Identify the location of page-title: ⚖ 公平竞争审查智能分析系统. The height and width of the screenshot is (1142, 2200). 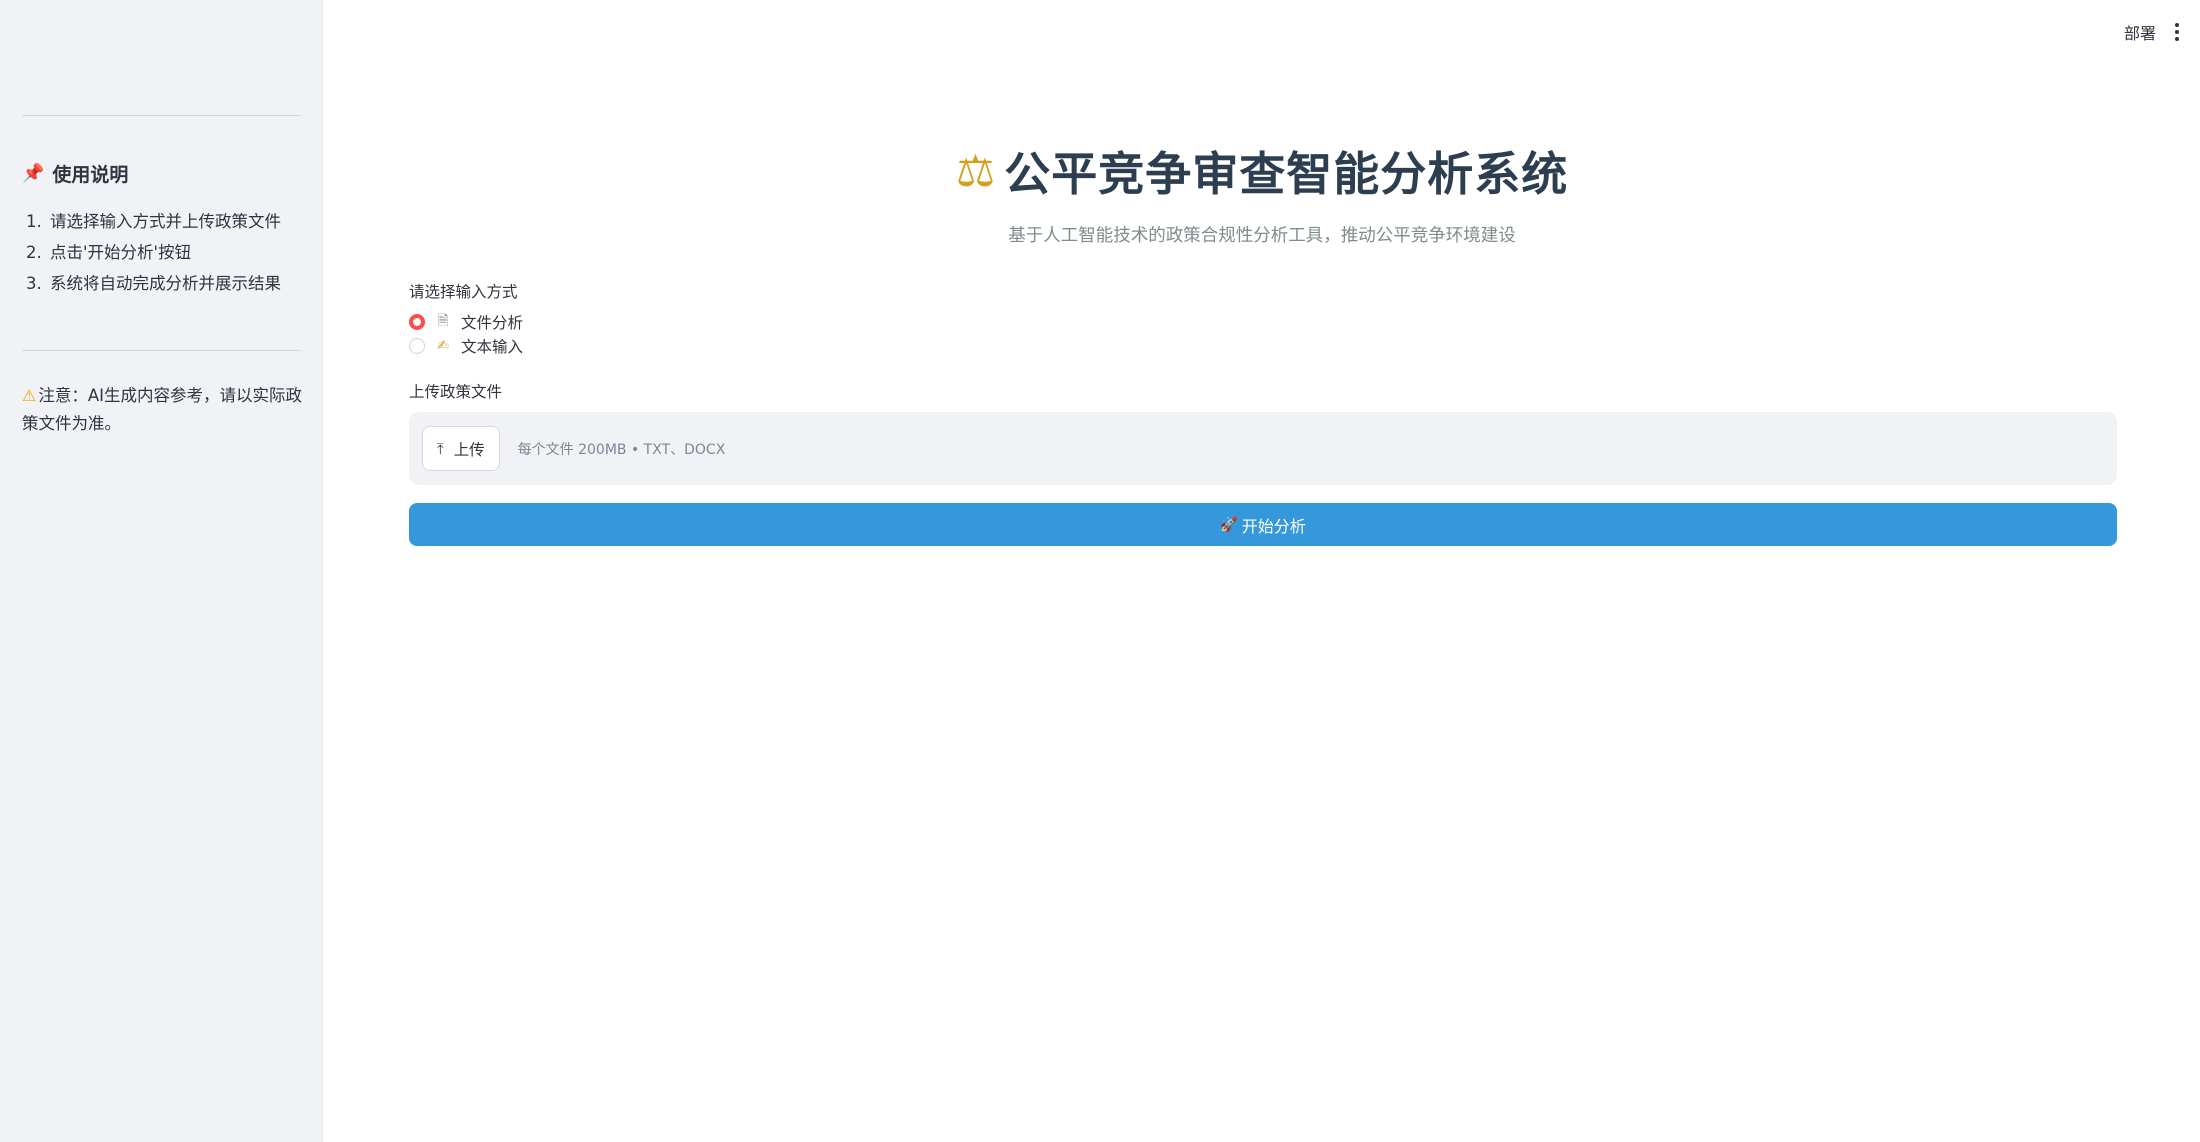
(1262, 171).